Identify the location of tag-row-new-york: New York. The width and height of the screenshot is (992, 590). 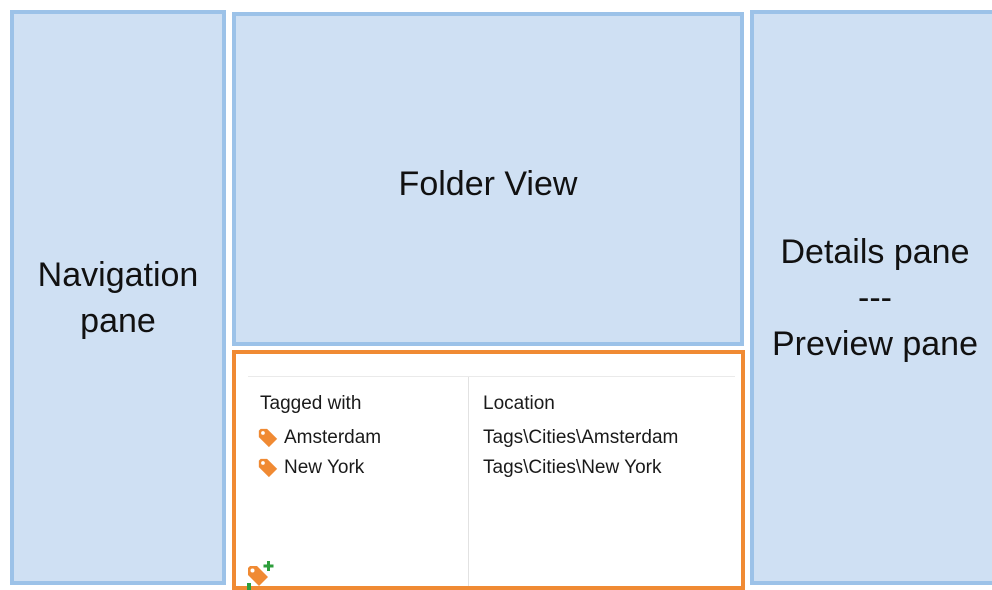
(310, 468).